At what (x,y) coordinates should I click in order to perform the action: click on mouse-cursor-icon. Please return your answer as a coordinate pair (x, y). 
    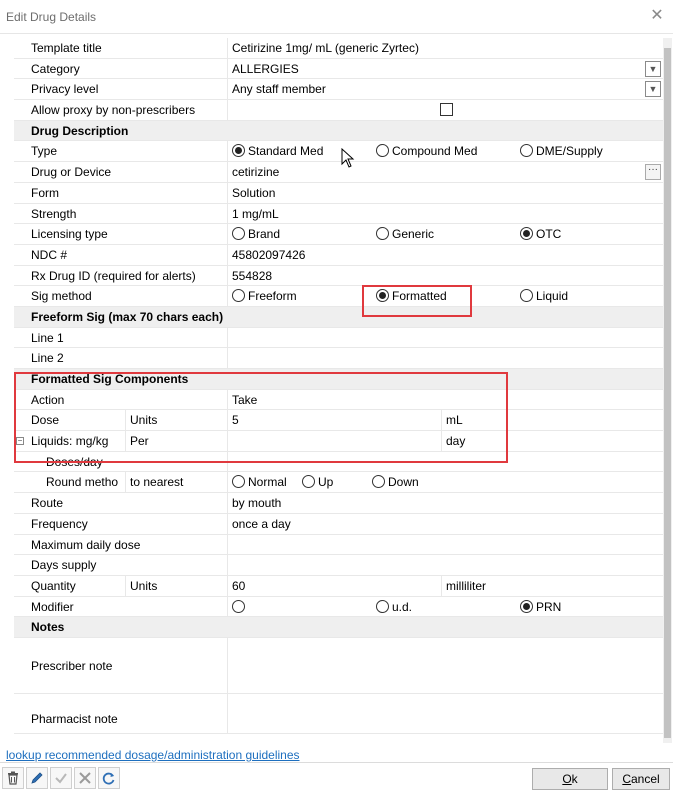
    Looking at the image, I should click on (348, 158).